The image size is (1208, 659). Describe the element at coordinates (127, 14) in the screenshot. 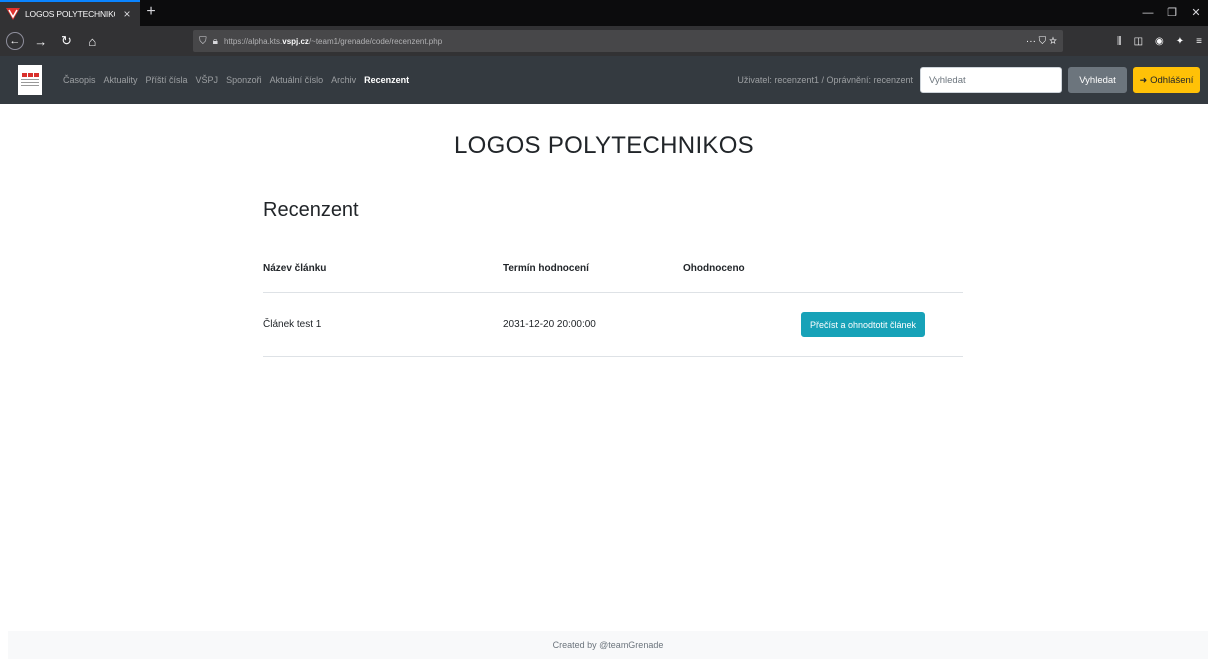

I see `tab-close-icon: ×` at that location.